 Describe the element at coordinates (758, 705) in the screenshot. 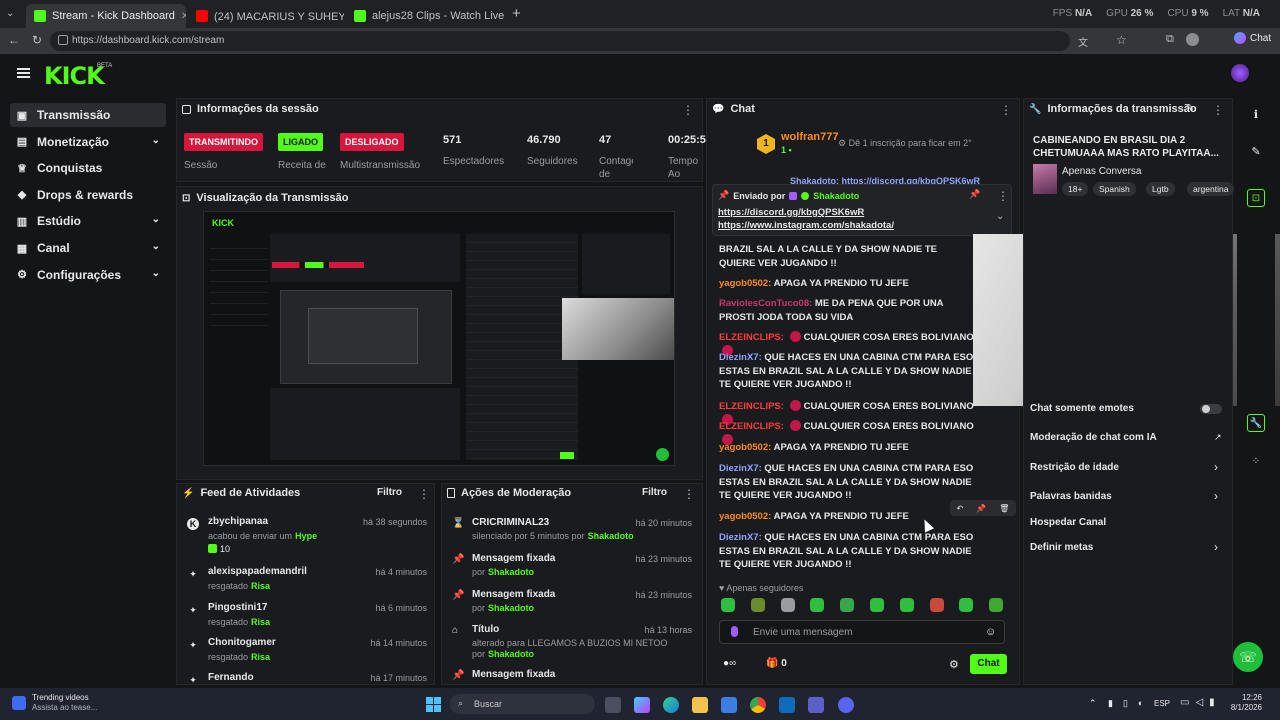

I see `chrome-icon` at that location.